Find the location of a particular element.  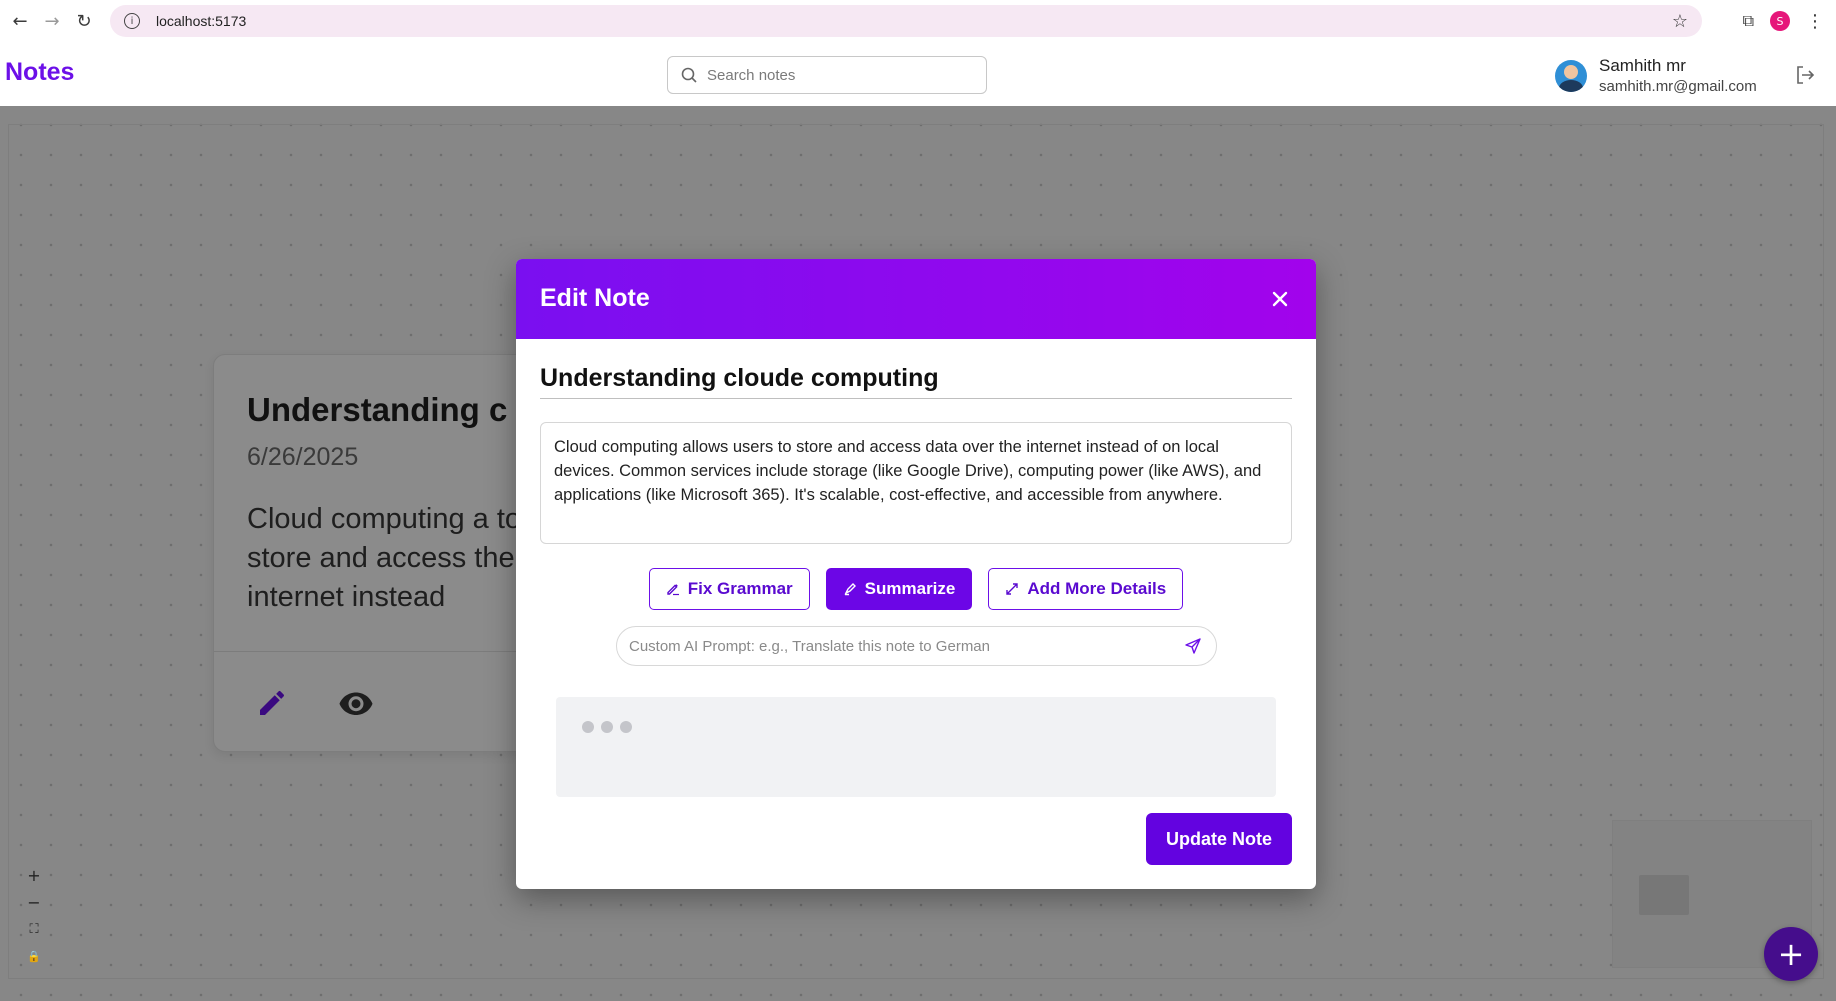

reload-icon: ↻ is located at coordinates (84, 21).